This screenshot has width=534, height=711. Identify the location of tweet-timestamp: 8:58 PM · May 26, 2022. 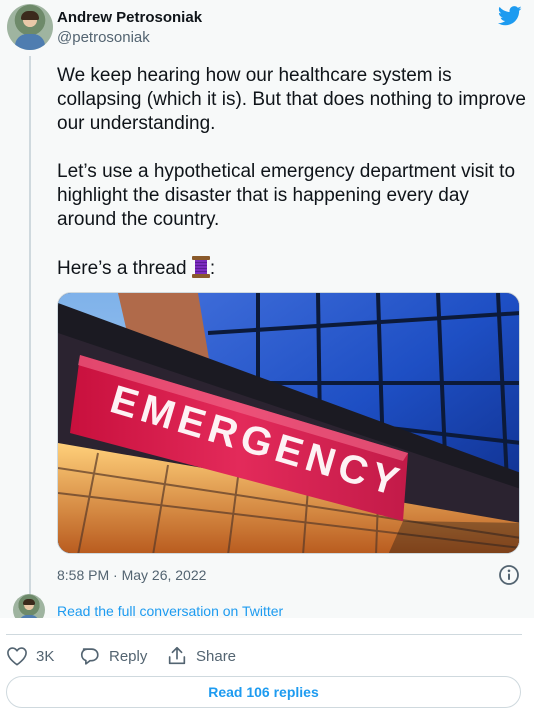
(131, 575).